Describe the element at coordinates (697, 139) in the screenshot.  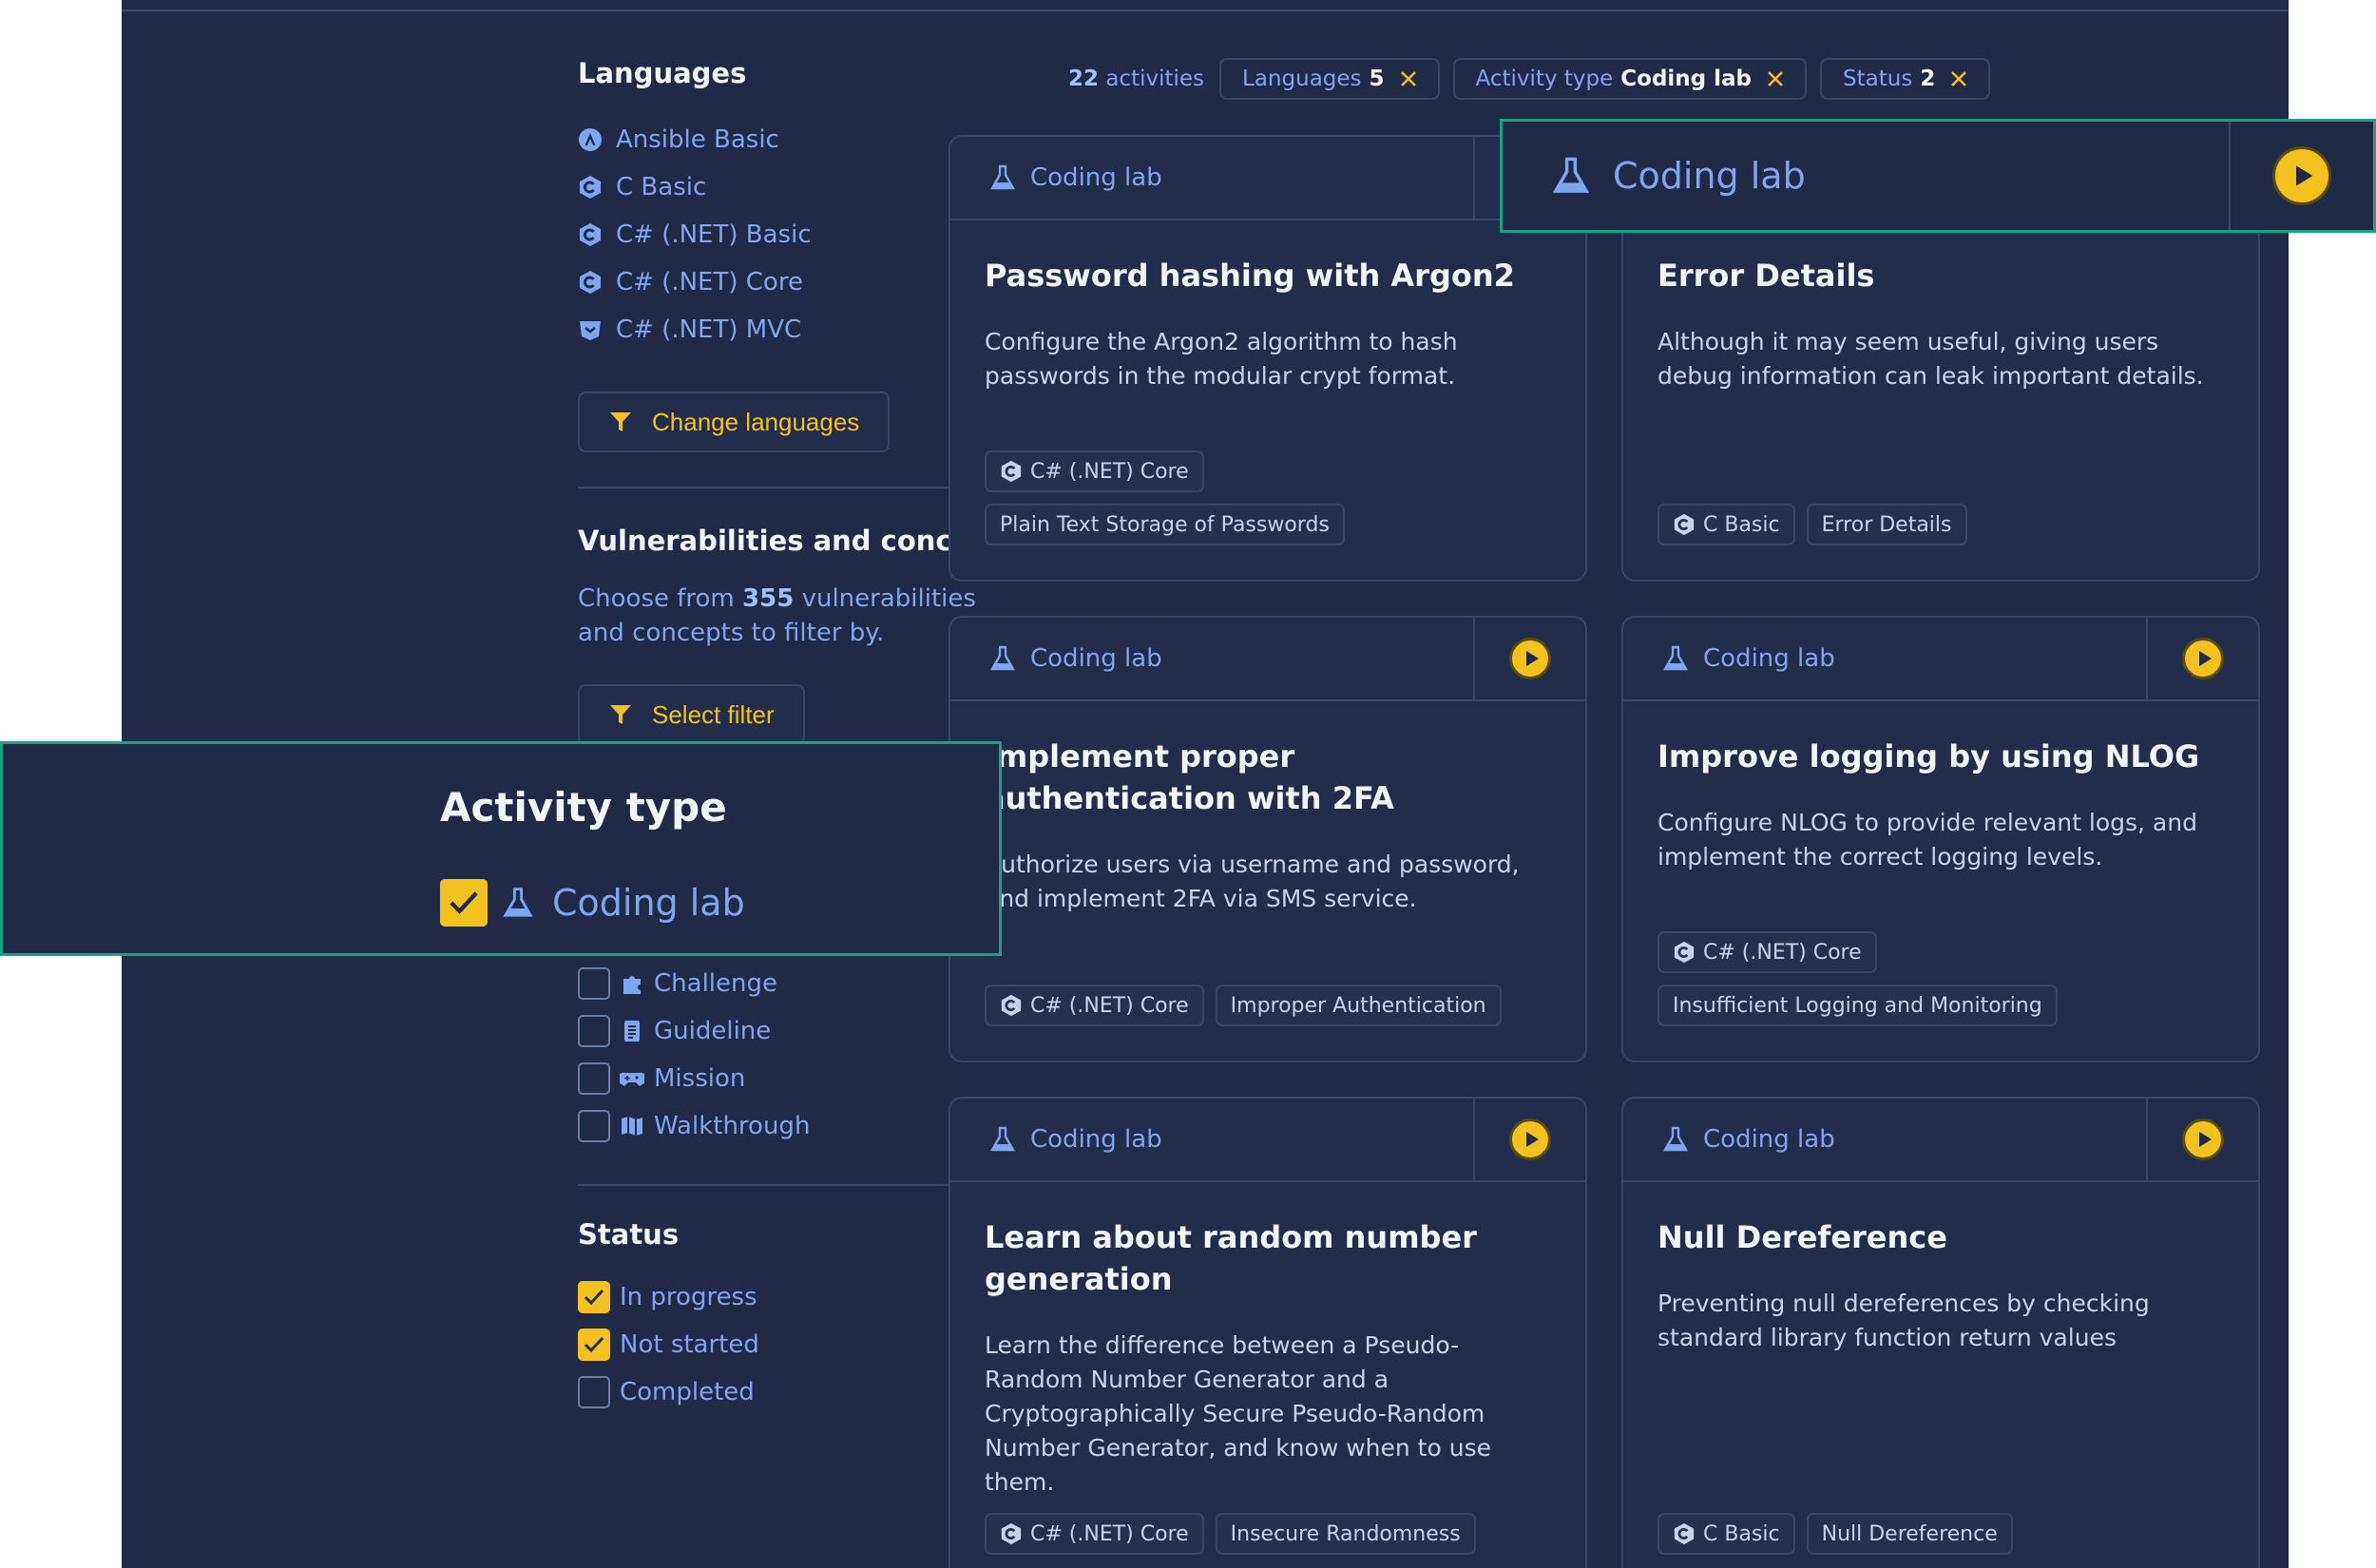
I see `language-label: Ansible Basic` at that location.